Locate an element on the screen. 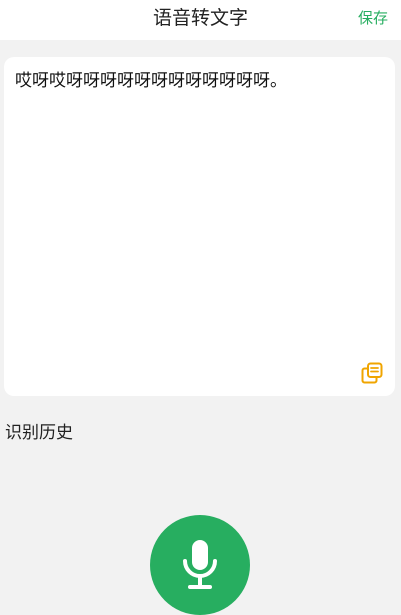 Image resolution: width=401 pixels, height=615 pixels. transcript-text: 哎呀哎呀呀呀呀呀呀呀呀呀呀呀呀。 is located at coordinates (200, 81).